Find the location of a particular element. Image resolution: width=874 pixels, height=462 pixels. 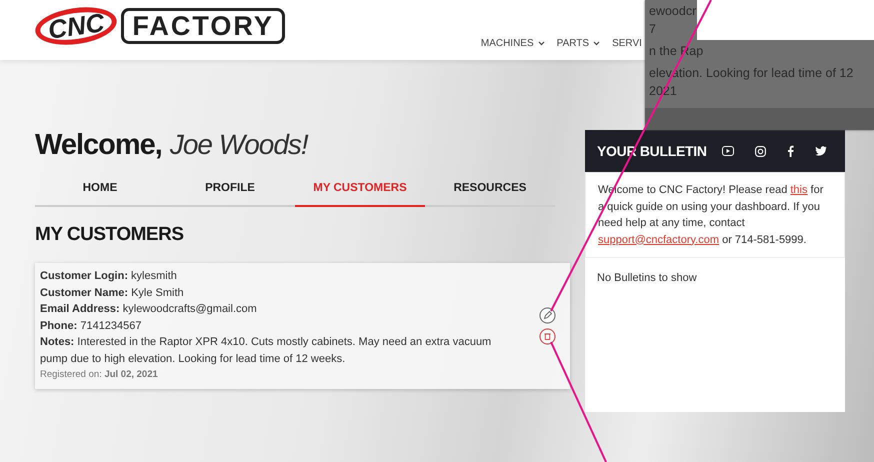

customer-field: Customer Login: kylesmith is located at coordinates (275, 276).